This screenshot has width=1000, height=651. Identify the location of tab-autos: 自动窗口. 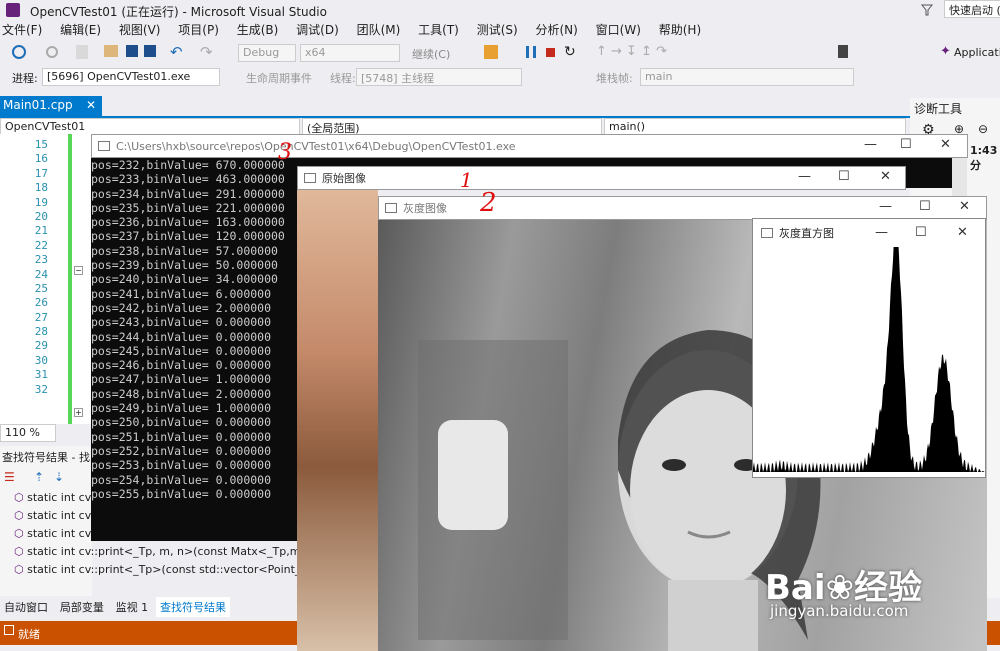
(26, 607).